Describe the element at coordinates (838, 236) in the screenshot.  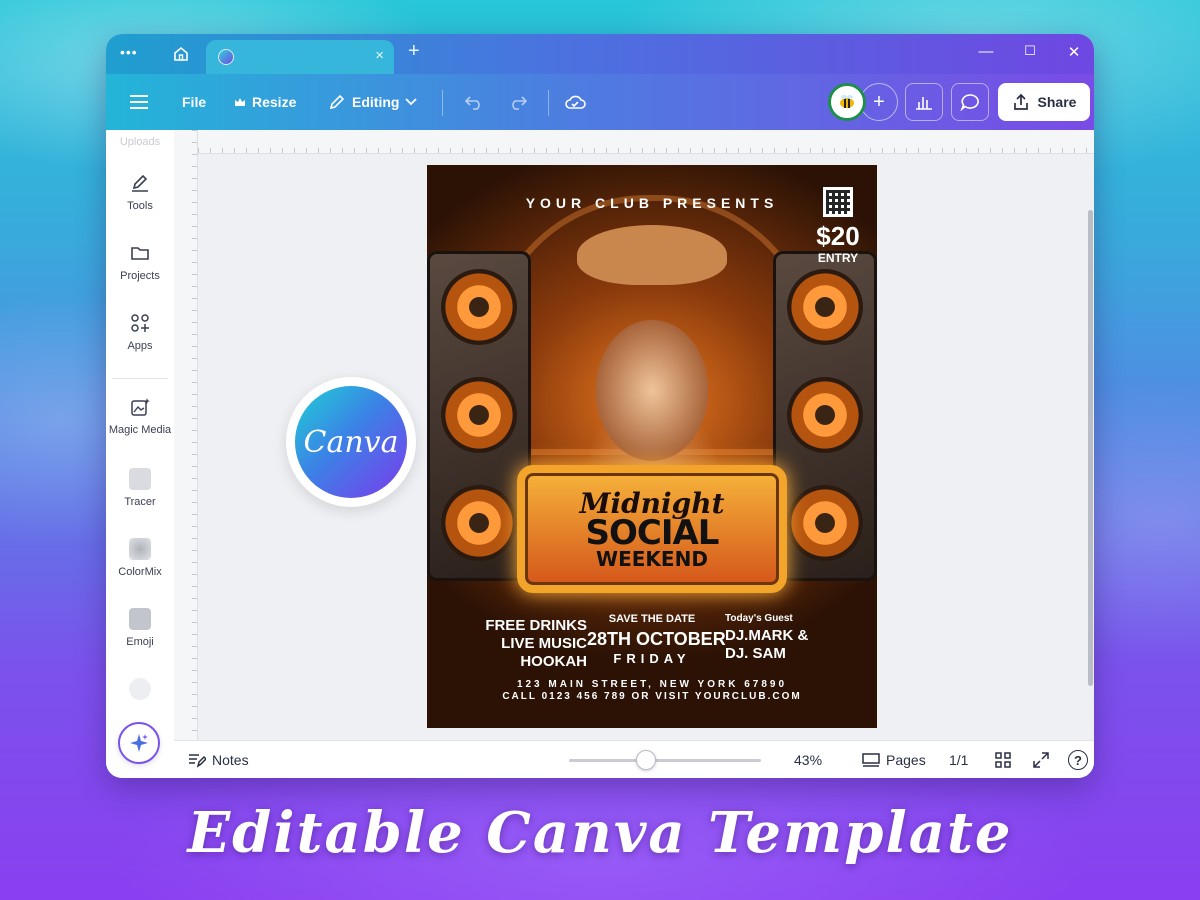
I see `flyer-price: $20` at that location.